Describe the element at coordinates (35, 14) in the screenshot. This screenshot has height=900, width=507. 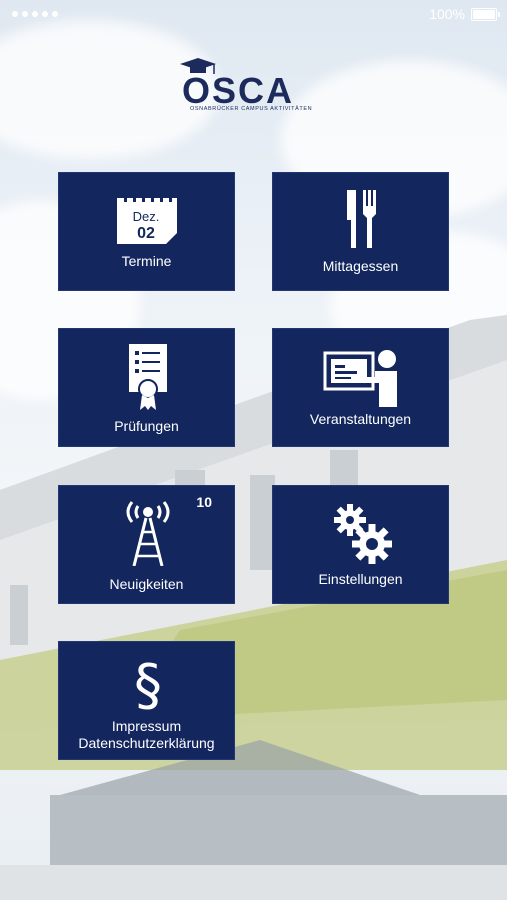
I see `signal-dots-icon` at that location.